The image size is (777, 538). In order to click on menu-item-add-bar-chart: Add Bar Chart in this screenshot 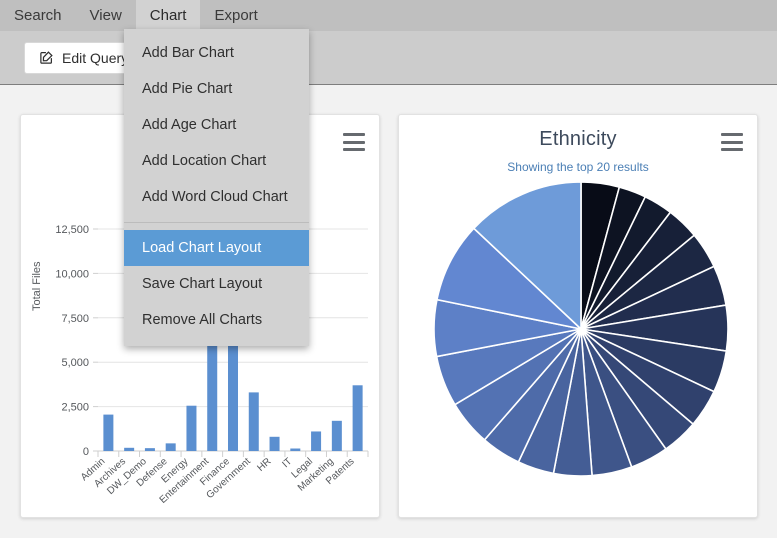, I will do `click(216, 53)`.